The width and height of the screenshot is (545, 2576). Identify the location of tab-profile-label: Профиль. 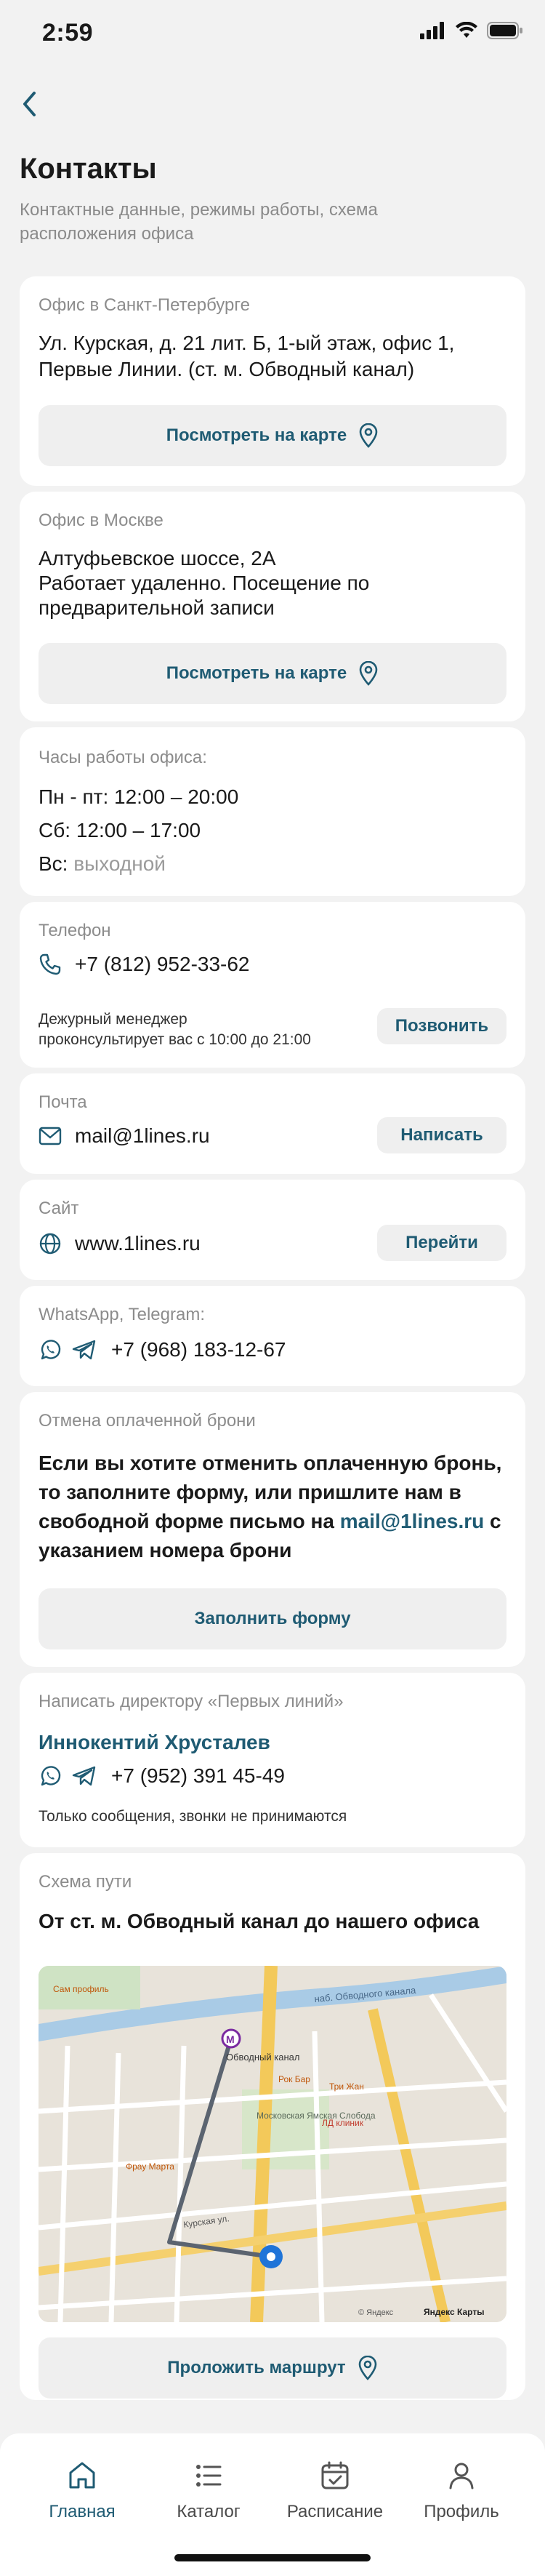
(462, 2511).